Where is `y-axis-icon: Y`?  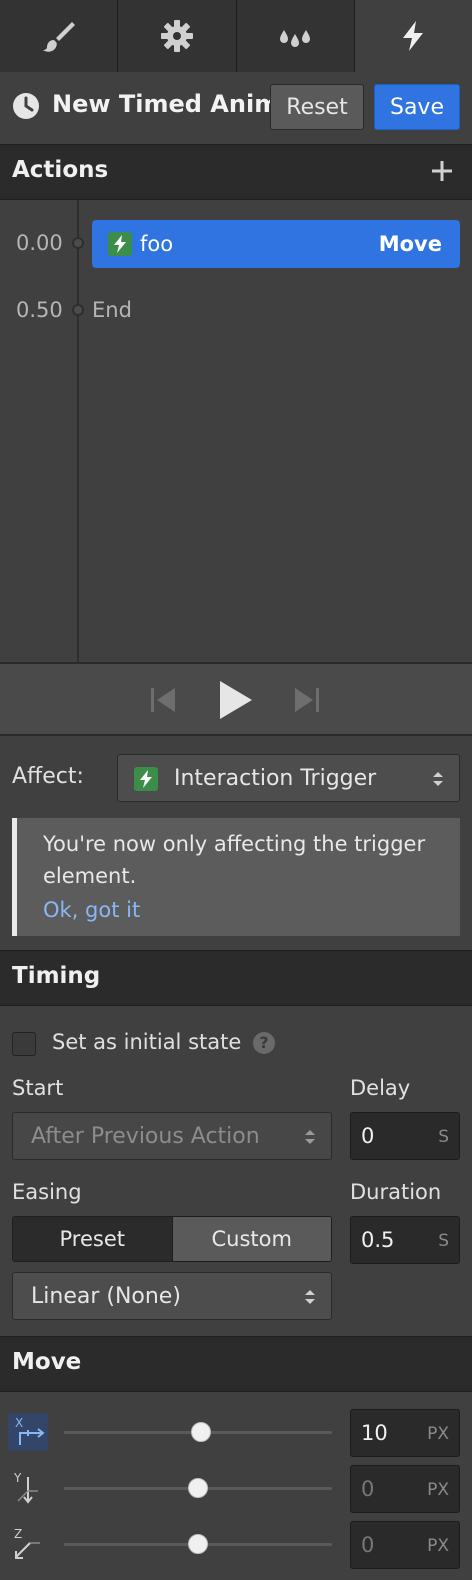 y-axis-icon: Y is located at coordinates (28, 1488).